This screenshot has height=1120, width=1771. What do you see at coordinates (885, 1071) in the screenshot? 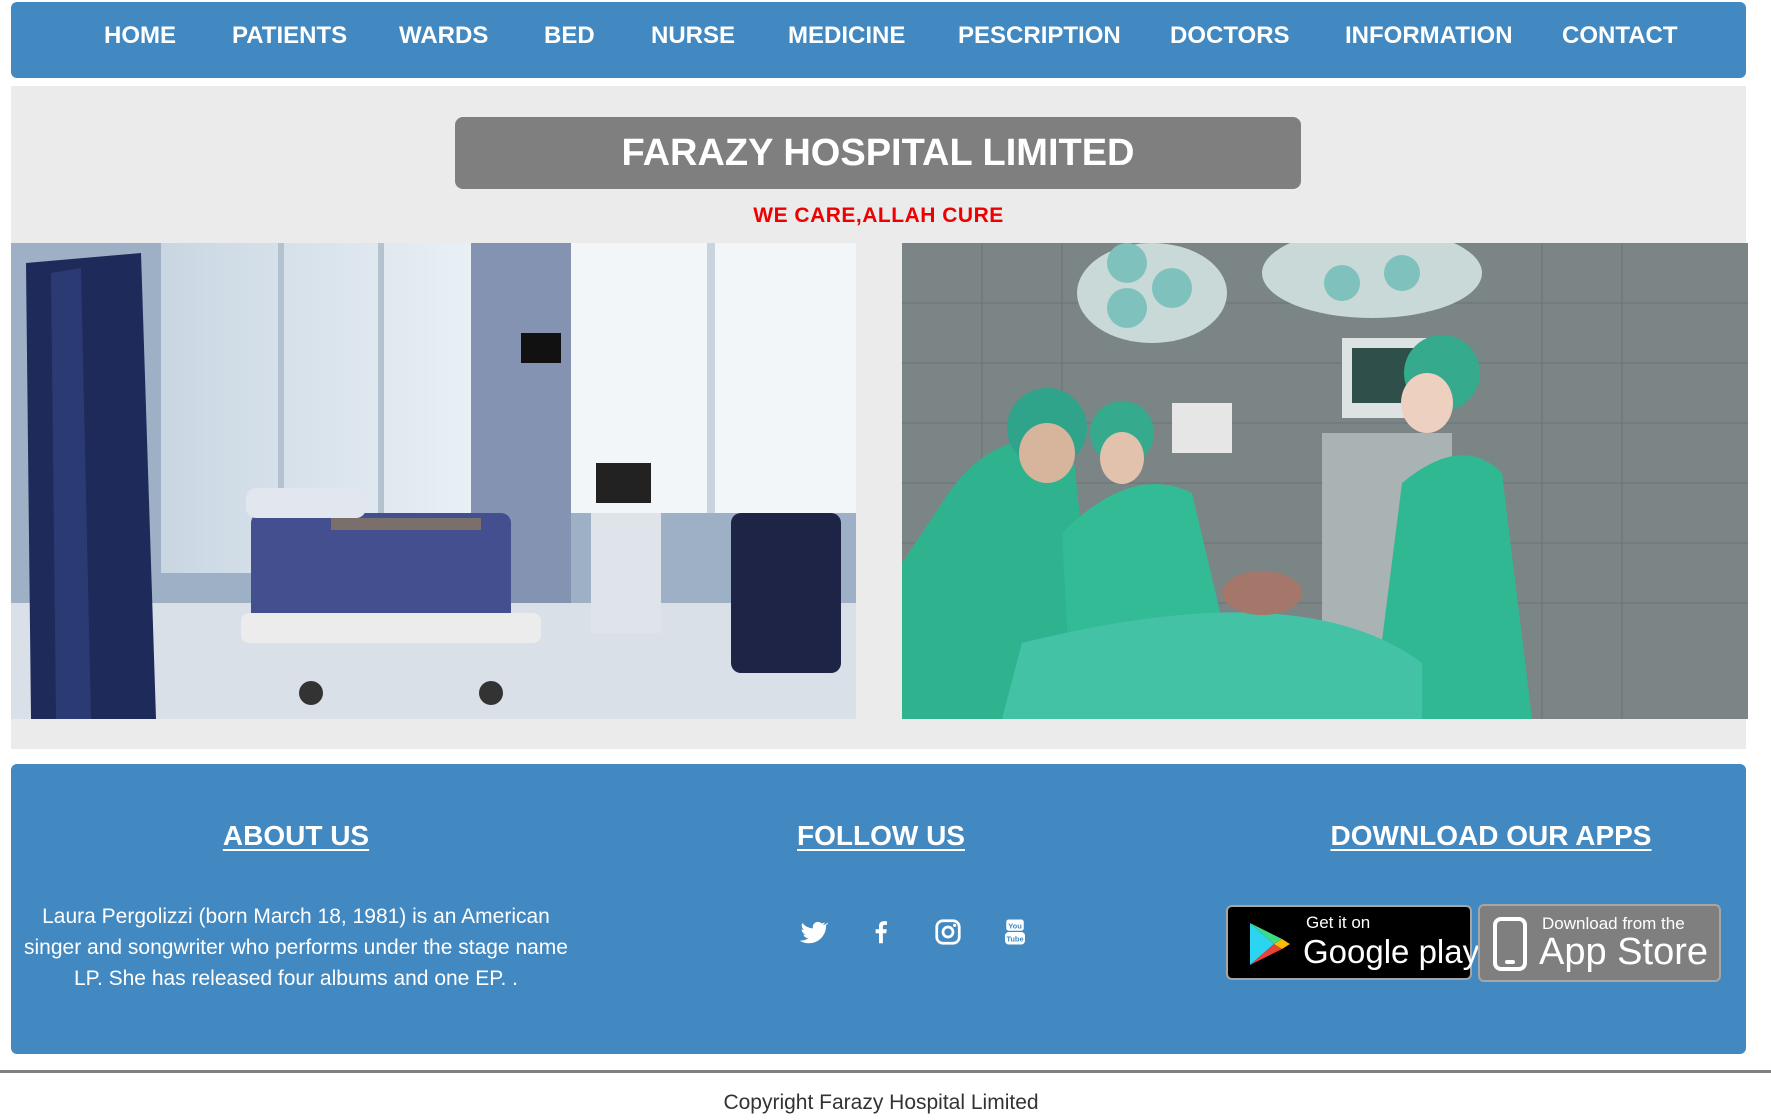
I see `footer-divider` at bounding box center [885, 1071].